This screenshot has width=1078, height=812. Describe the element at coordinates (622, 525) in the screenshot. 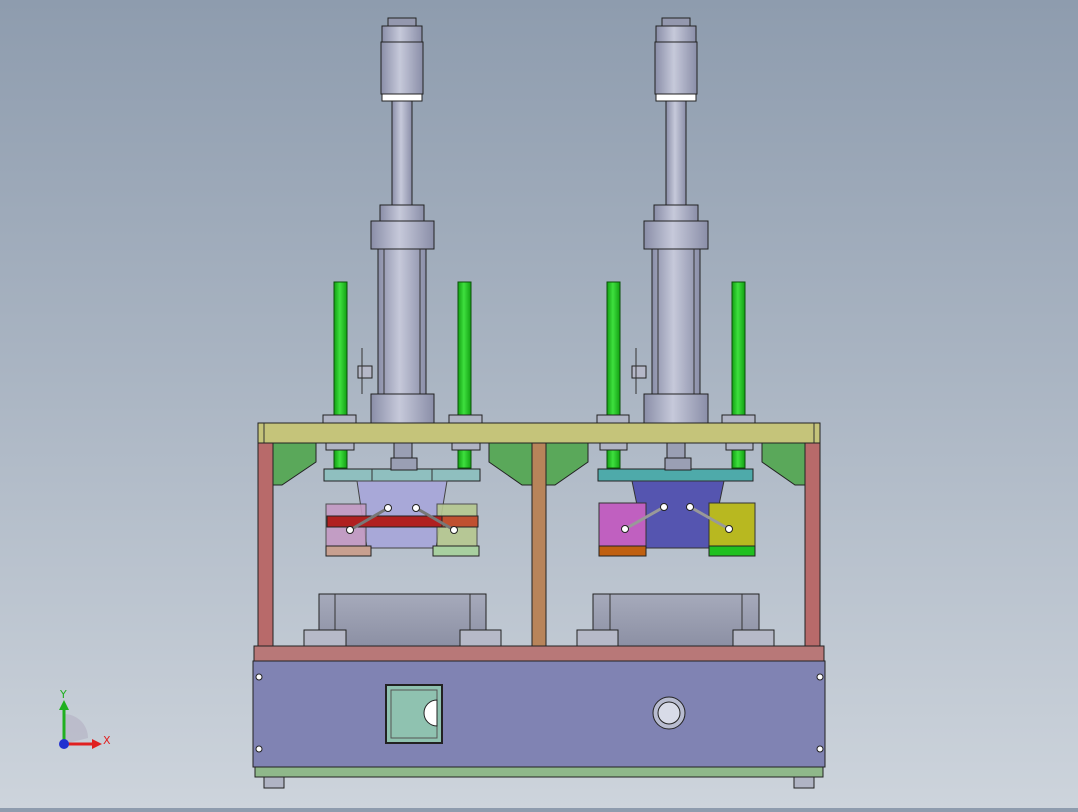

I see `right-side-block-left` at that location.